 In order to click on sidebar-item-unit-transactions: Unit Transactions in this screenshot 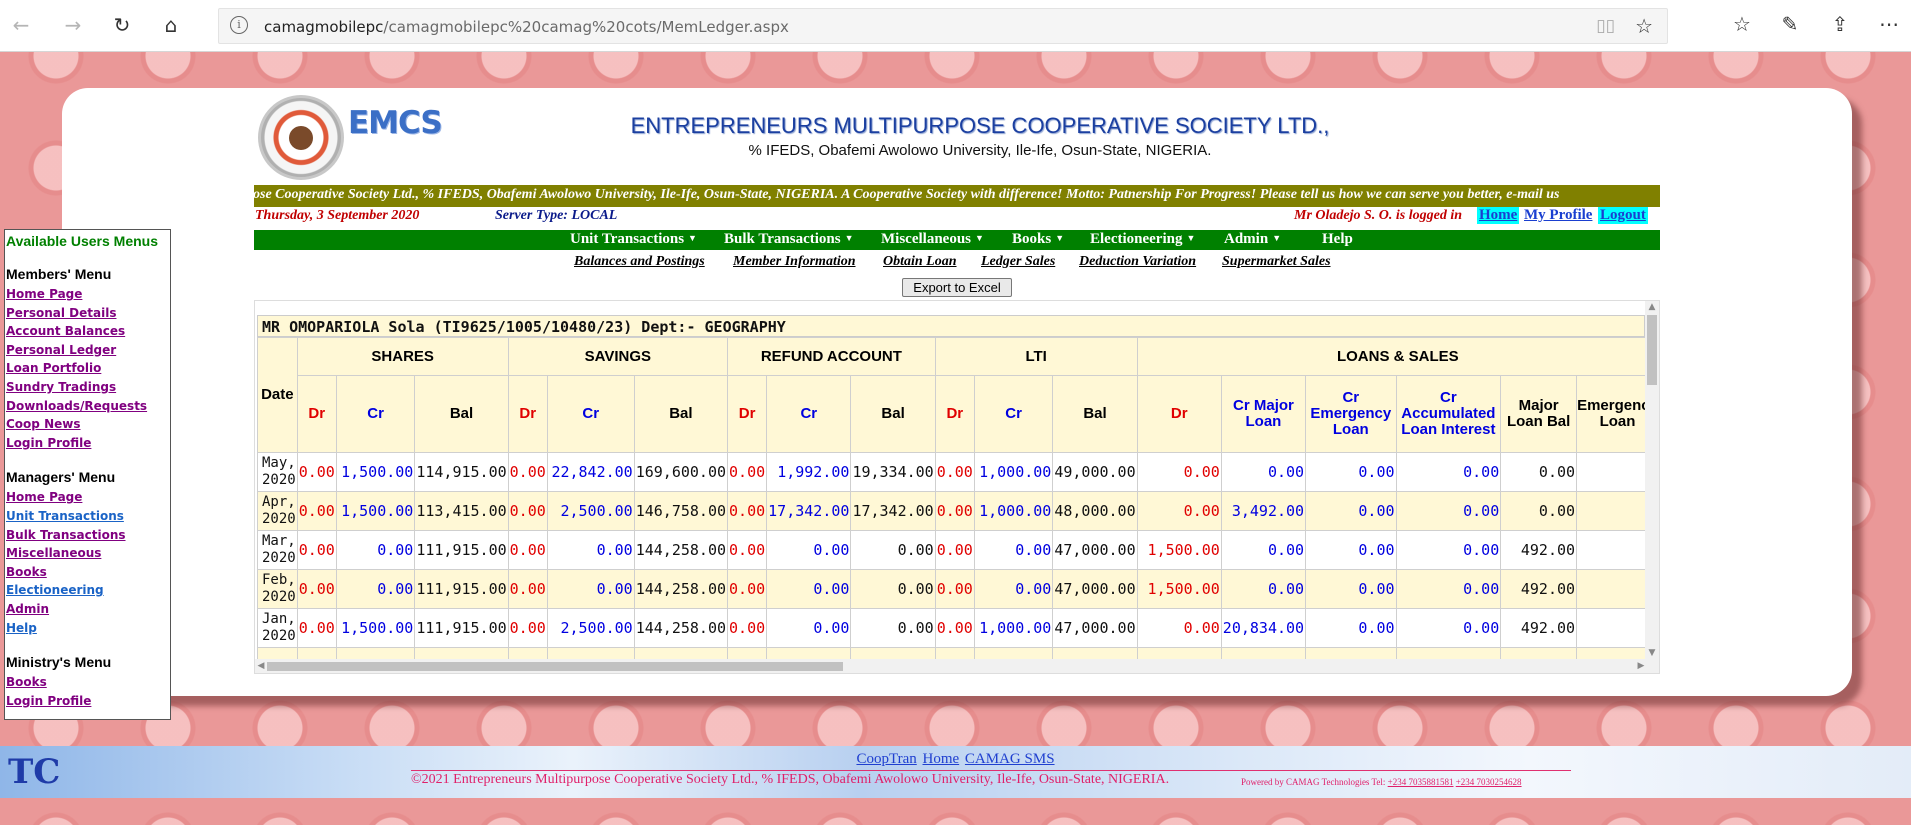, I will do `click(87, 516)`.